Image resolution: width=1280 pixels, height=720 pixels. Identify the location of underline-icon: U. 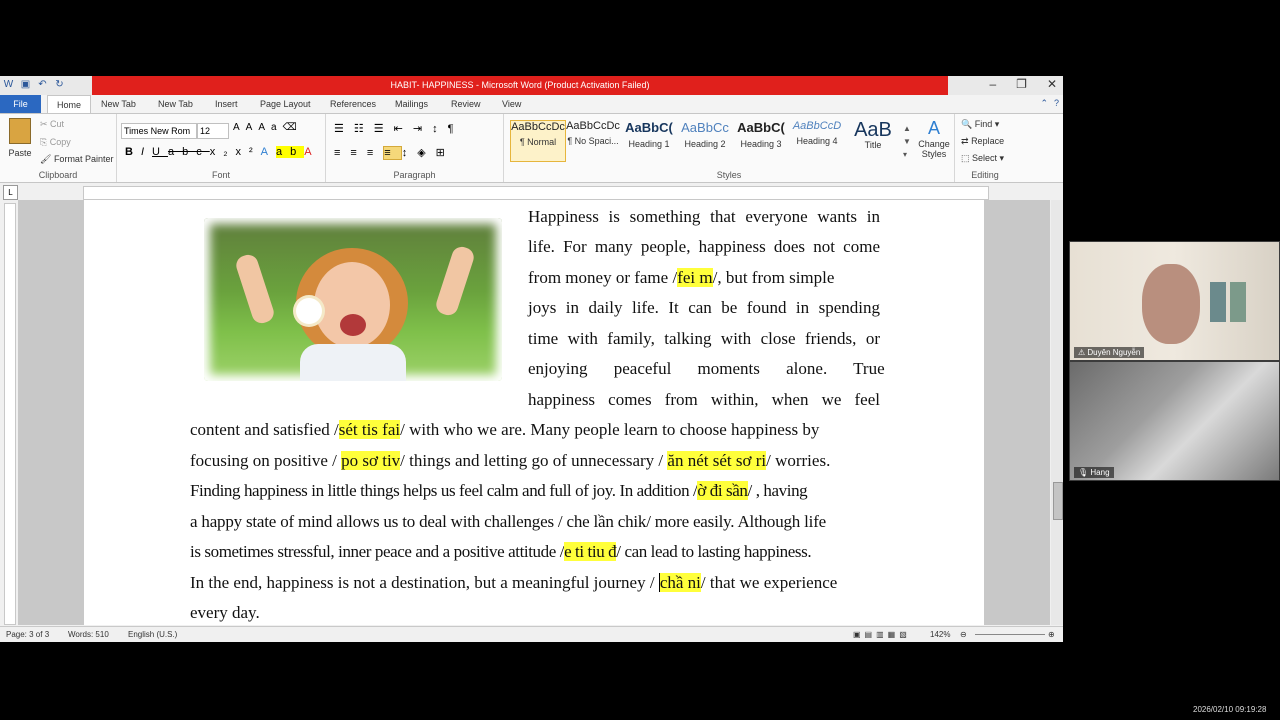
(160, 152).